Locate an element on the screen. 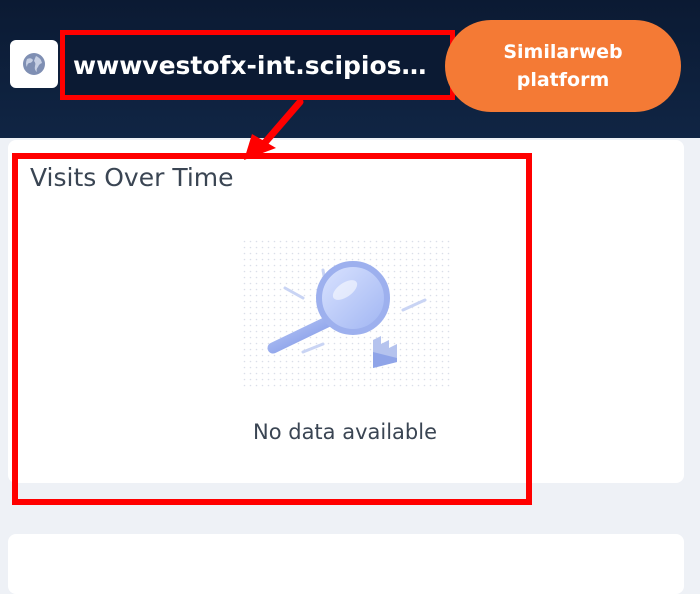  site-favicon is located at coordinates (34, 64).